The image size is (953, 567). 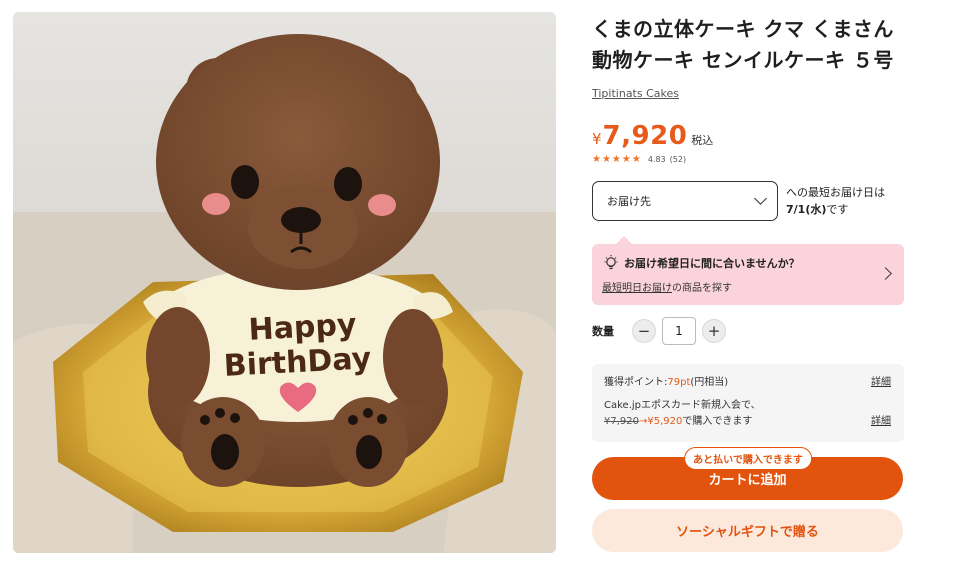 What do you see at coordinates (717, 421) in the screenshot?
I see `card-offer-suffix: で購入できます` at bounding box center [717, 421].